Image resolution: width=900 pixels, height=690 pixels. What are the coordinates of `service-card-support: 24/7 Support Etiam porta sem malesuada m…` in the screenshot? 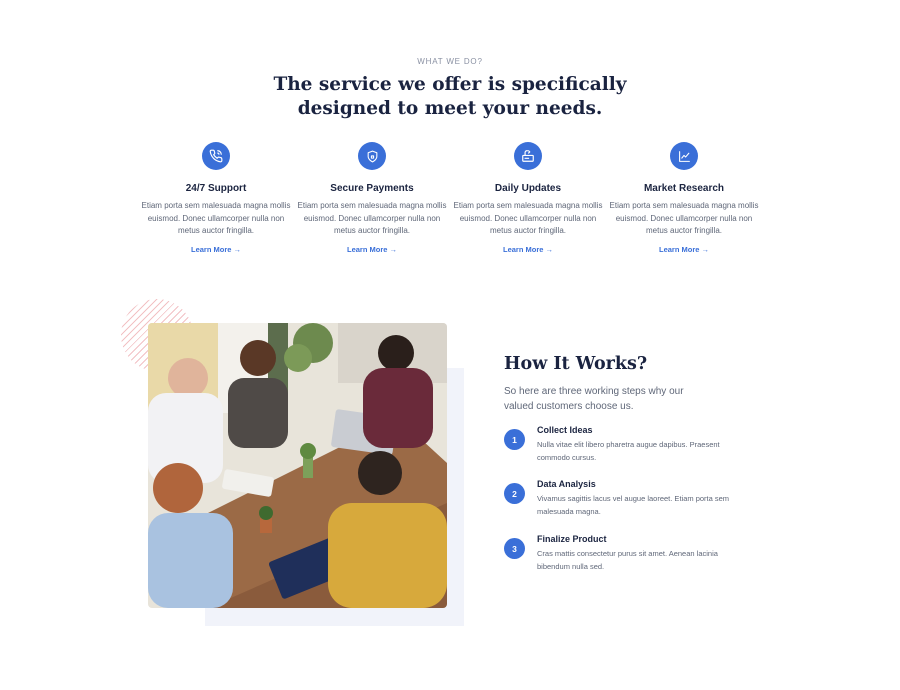 It's located at (216, 199).